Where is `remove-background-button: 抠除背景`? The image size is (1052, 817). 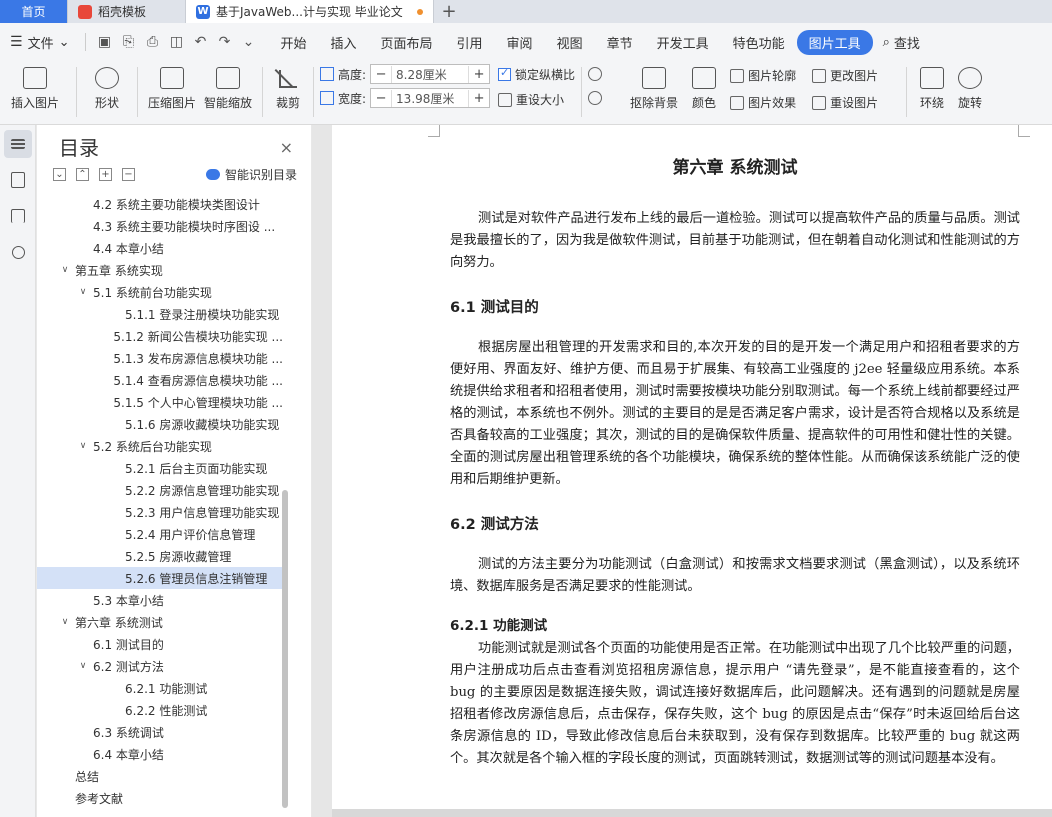
remove-background-button: 抠除背景 is located at coordinates (654, 91).